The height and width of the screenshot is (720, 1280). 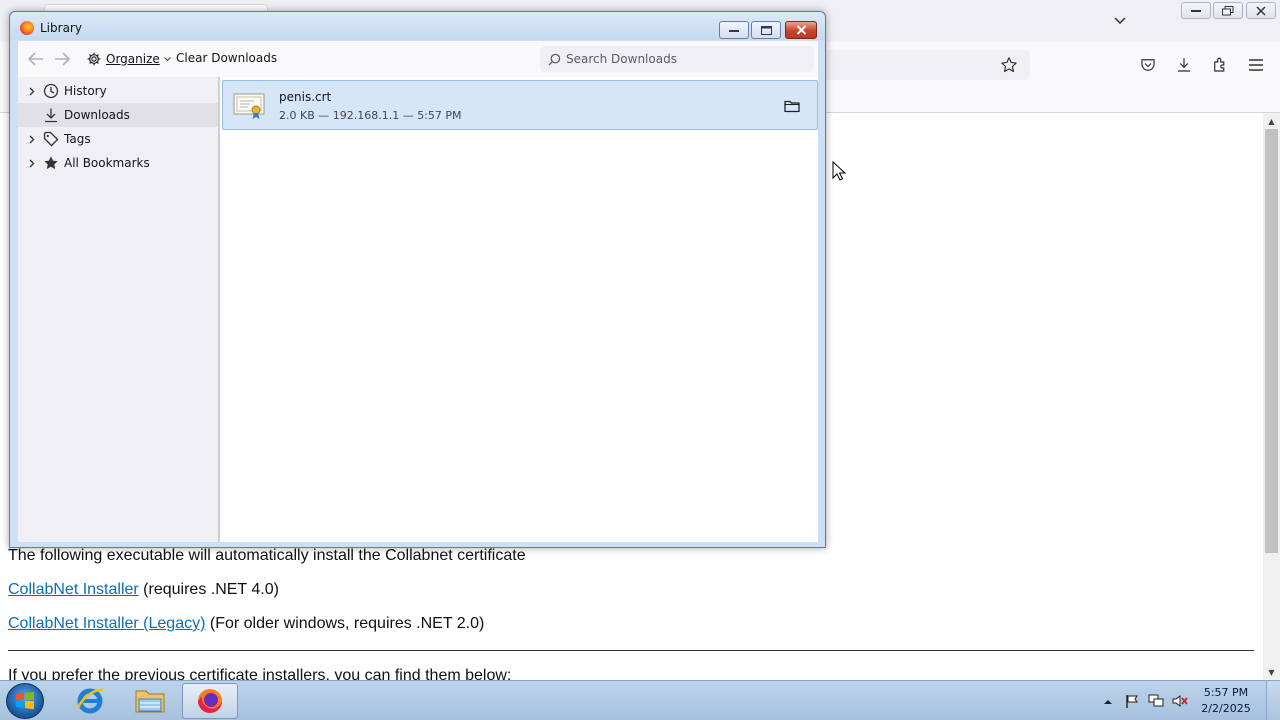 I want to click on tag-icon, so click(x=51, y=139).